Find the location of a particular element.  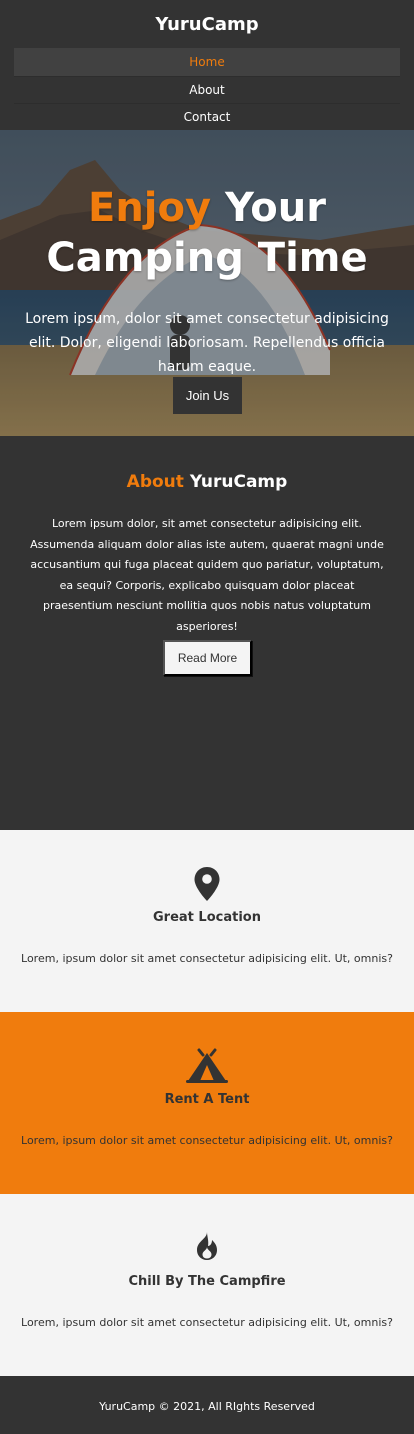

brand-logo: YuruCamp is located at coordinates (207, 24).